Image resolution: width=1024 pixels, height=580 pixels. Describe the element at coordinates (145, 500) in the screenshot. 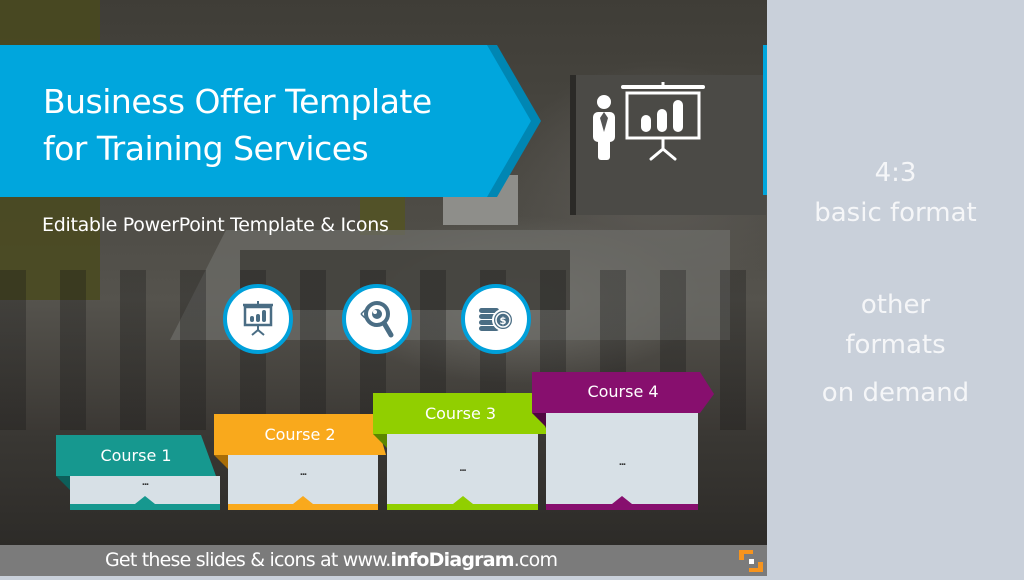

I see `course-1-notch` at that location.